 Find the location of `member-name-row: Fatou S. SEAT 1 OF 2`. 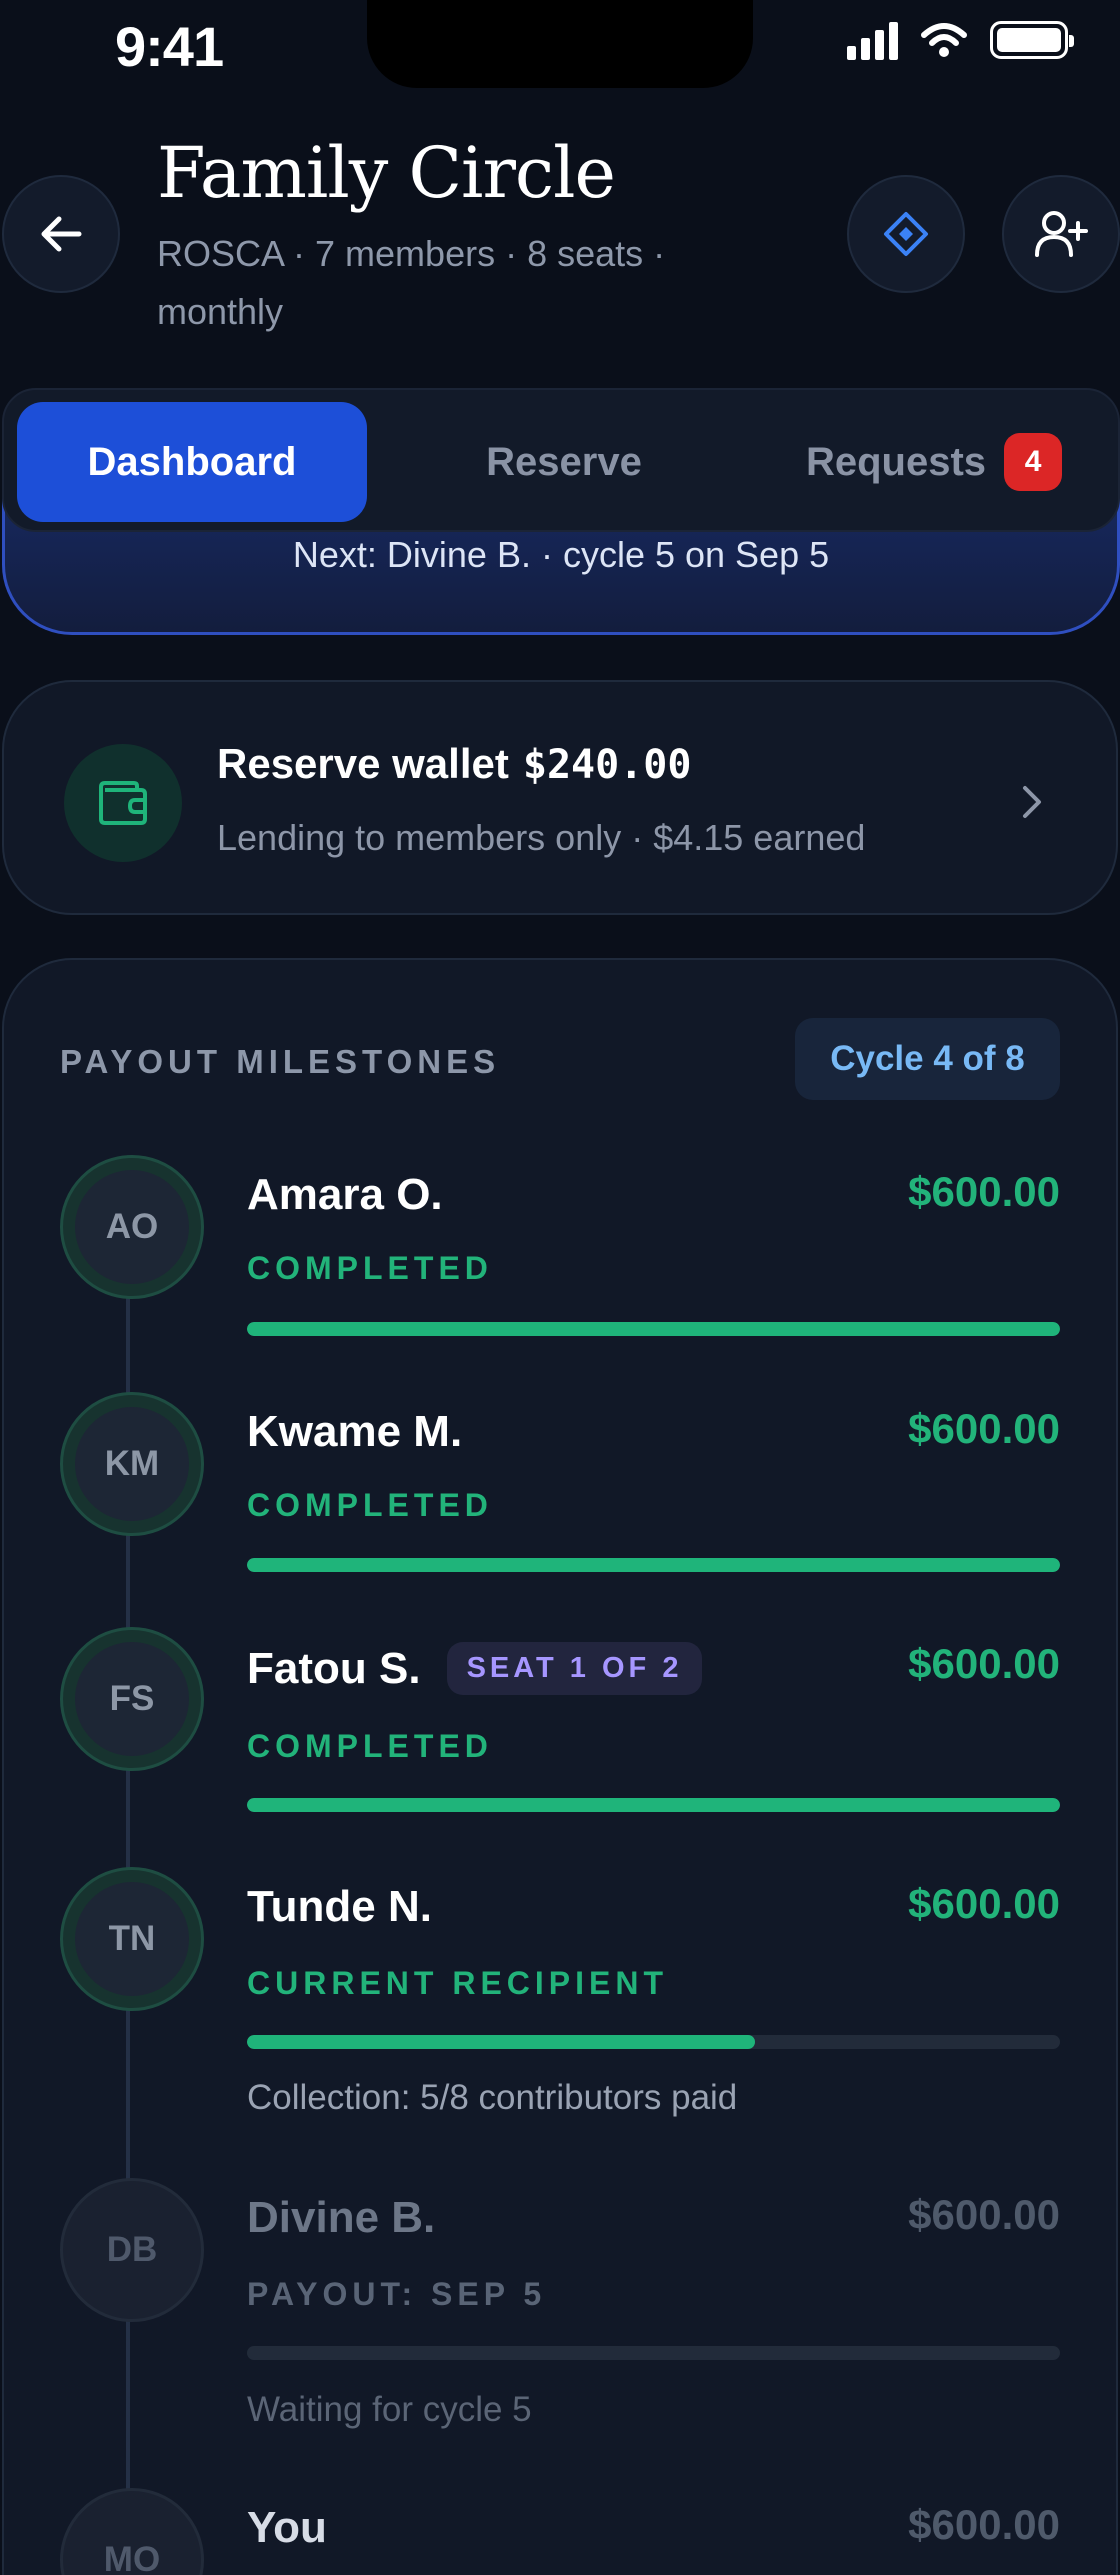

member-name-row: Fatou S. SEAT 1 OF 2 is located at coordinates (475, 1668).